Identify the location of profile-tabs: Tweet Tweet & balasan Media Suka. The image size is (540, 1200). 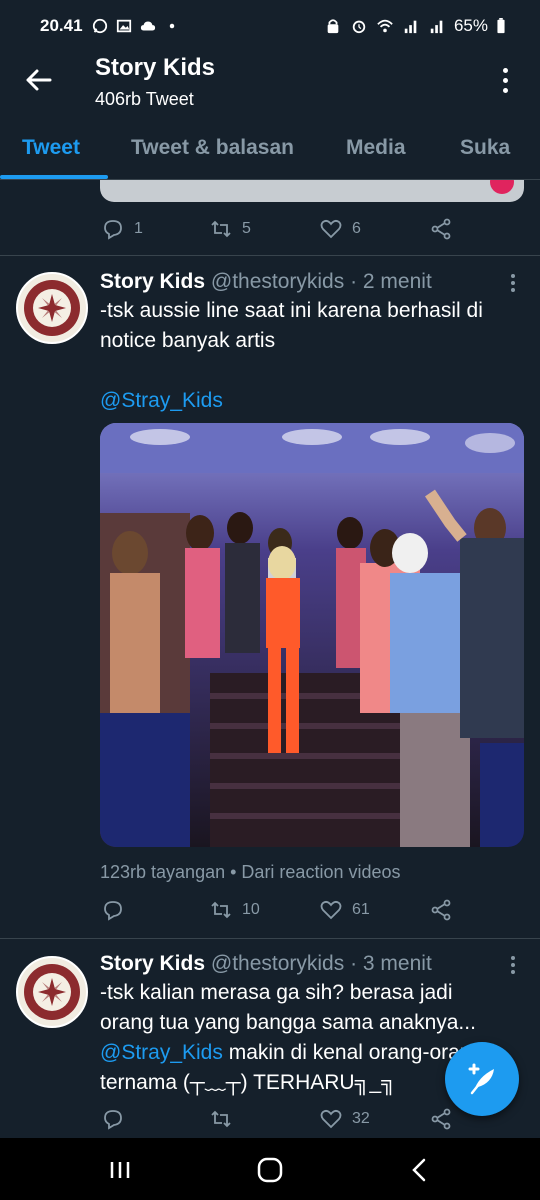
(270, 149).